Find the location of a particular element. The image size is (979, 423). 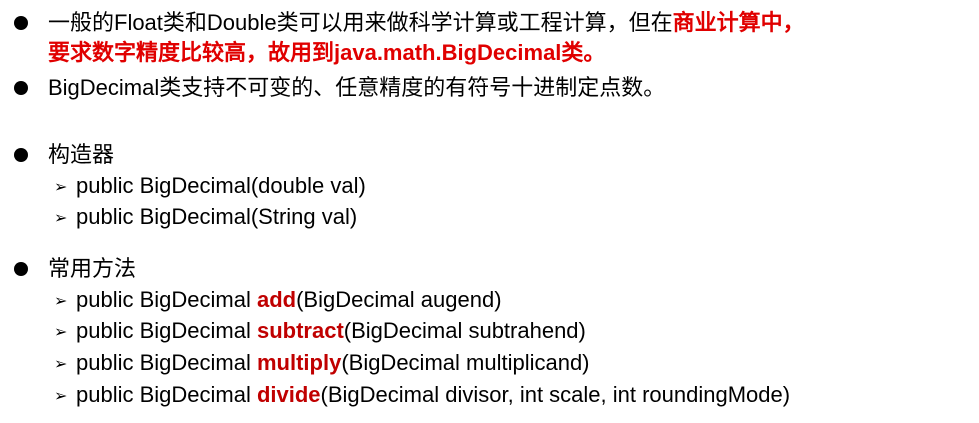

method-params: (BigDecimal augend) is located at coordinates (399, 299).